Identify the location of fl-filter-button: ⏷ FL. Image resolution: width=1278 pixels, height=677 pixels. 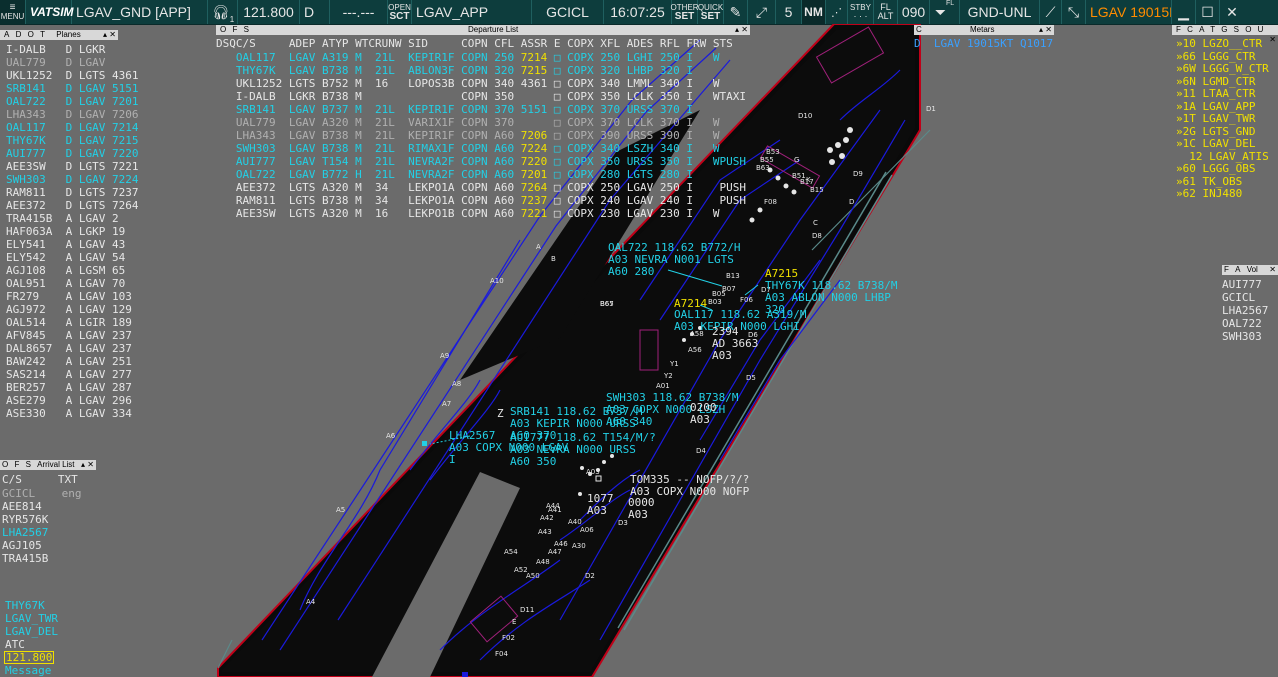
(945, 12).